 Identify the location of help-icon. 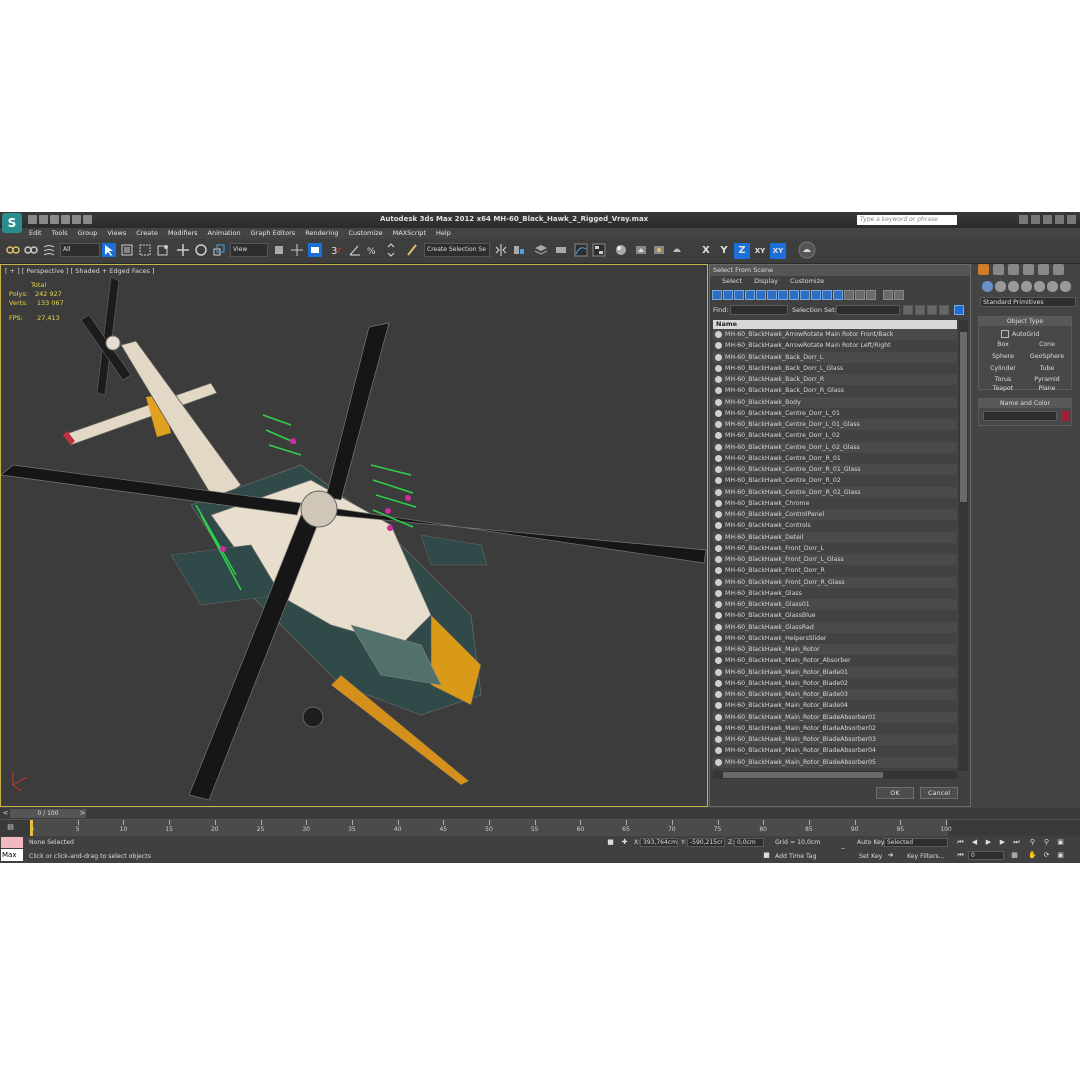
(1047, 219).